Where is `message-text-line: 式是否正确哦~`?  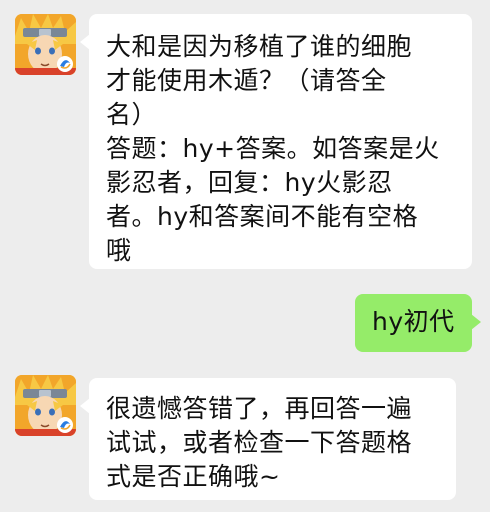 message-text-line: 式是否正确哦~ is located at coordinates (193, 476).